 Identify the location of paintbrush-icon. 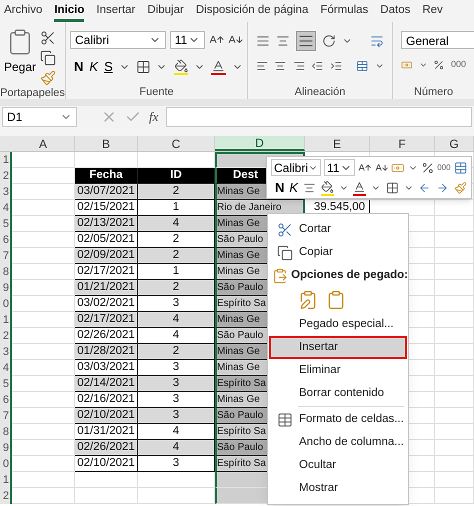
(460, 188).